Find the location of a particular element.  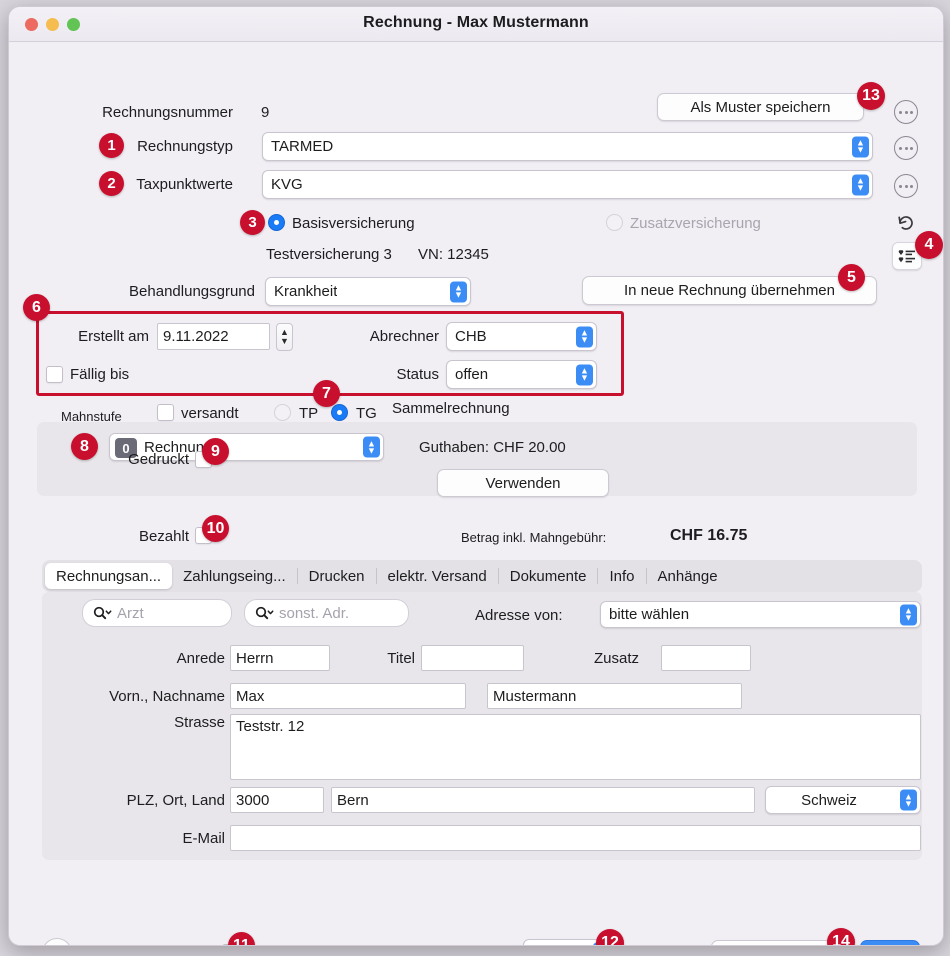

annotation-badge-1: 1 is located at coordinates (111, 145).